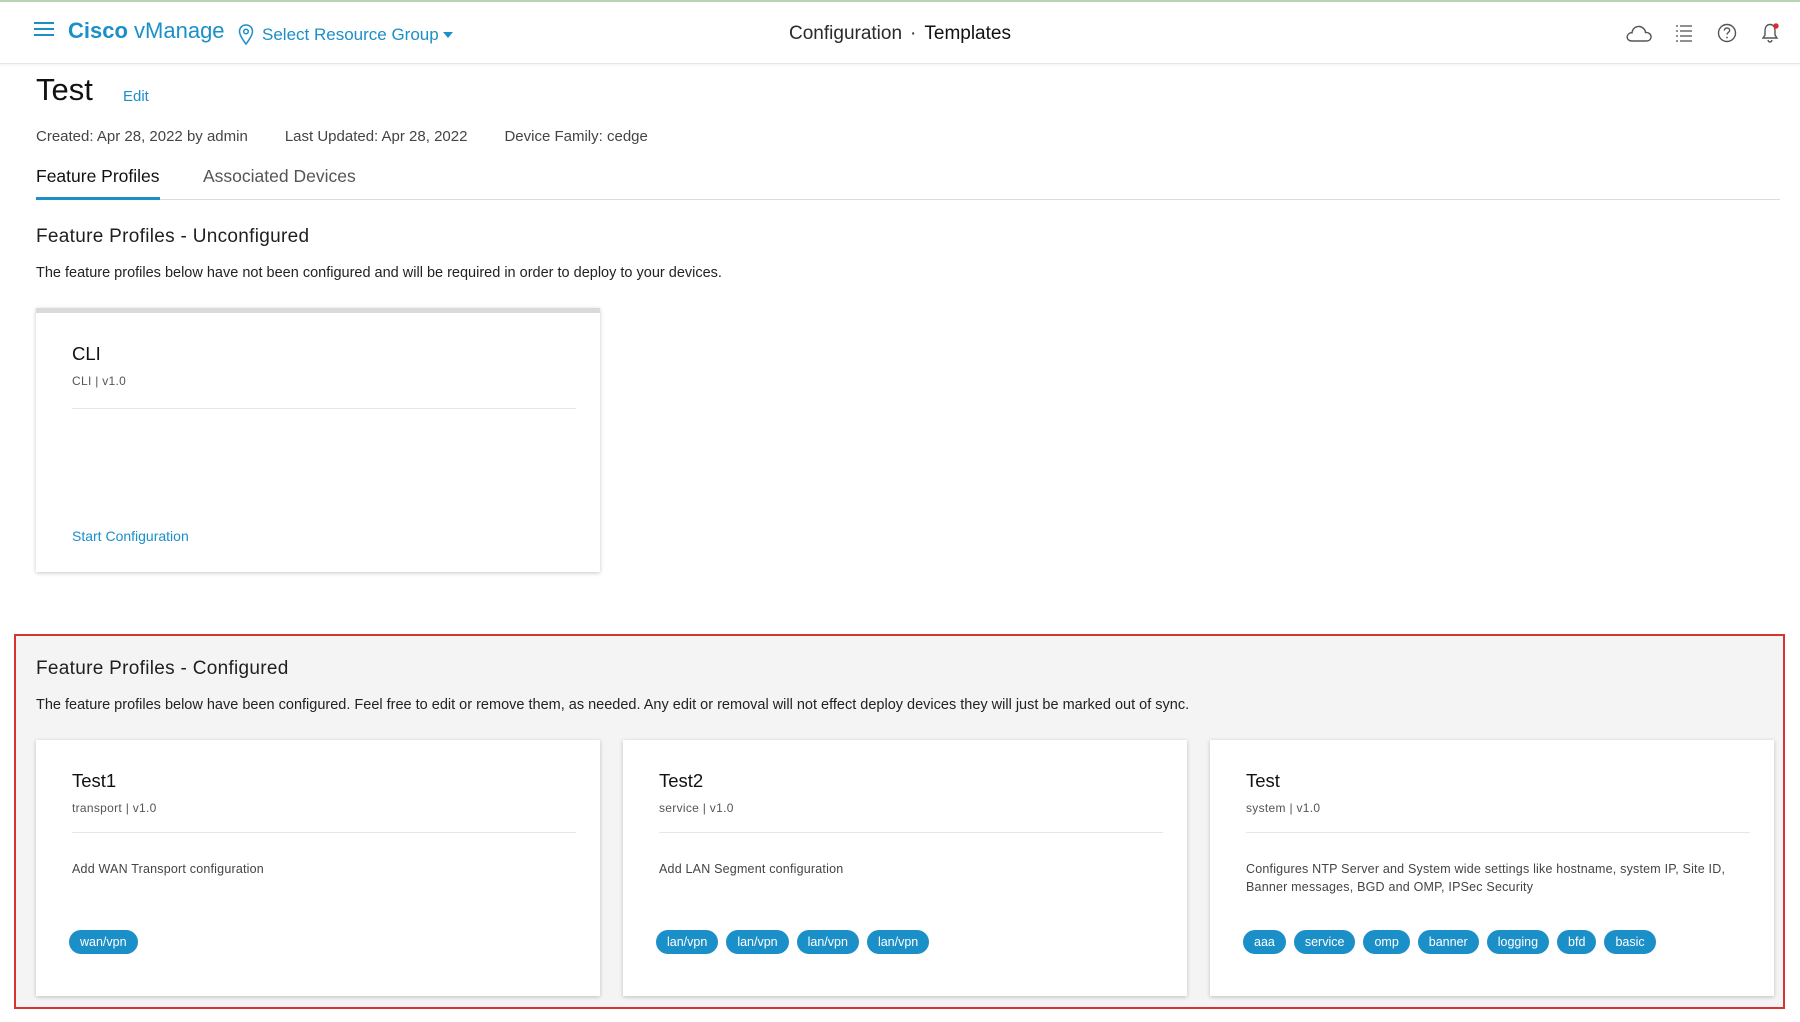  Describe the element at coordinates (1703, 33) in the screenshot. I see `top-right-icons` at that location.